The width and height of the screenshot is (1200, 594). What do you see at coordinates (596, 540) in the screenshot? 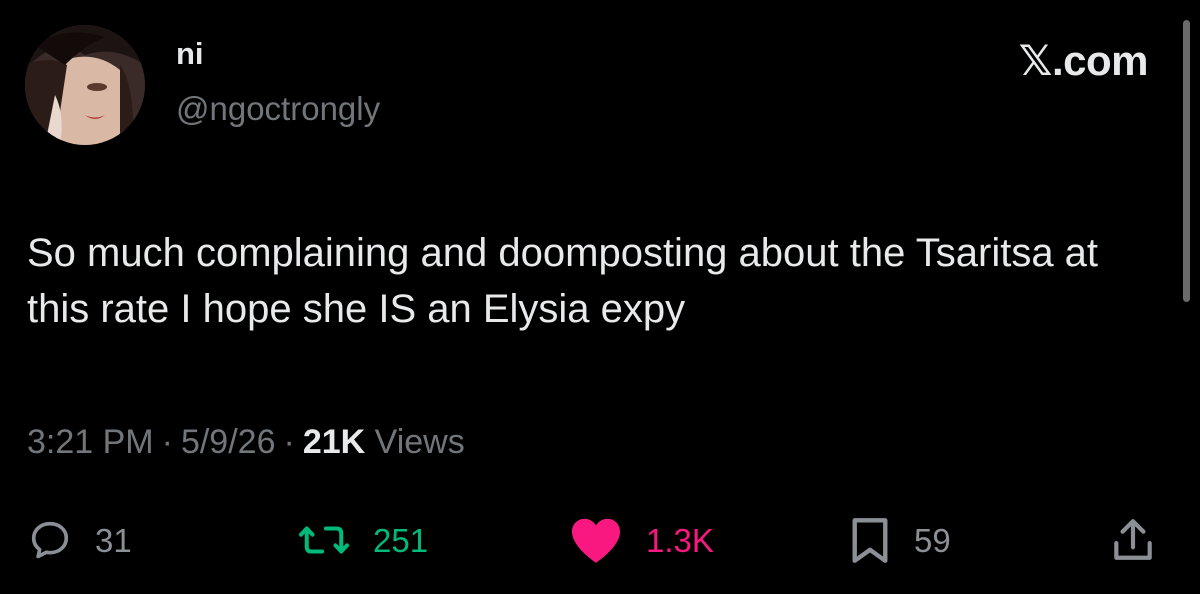
I see `heart-icon` at bounding box center [596, 540].